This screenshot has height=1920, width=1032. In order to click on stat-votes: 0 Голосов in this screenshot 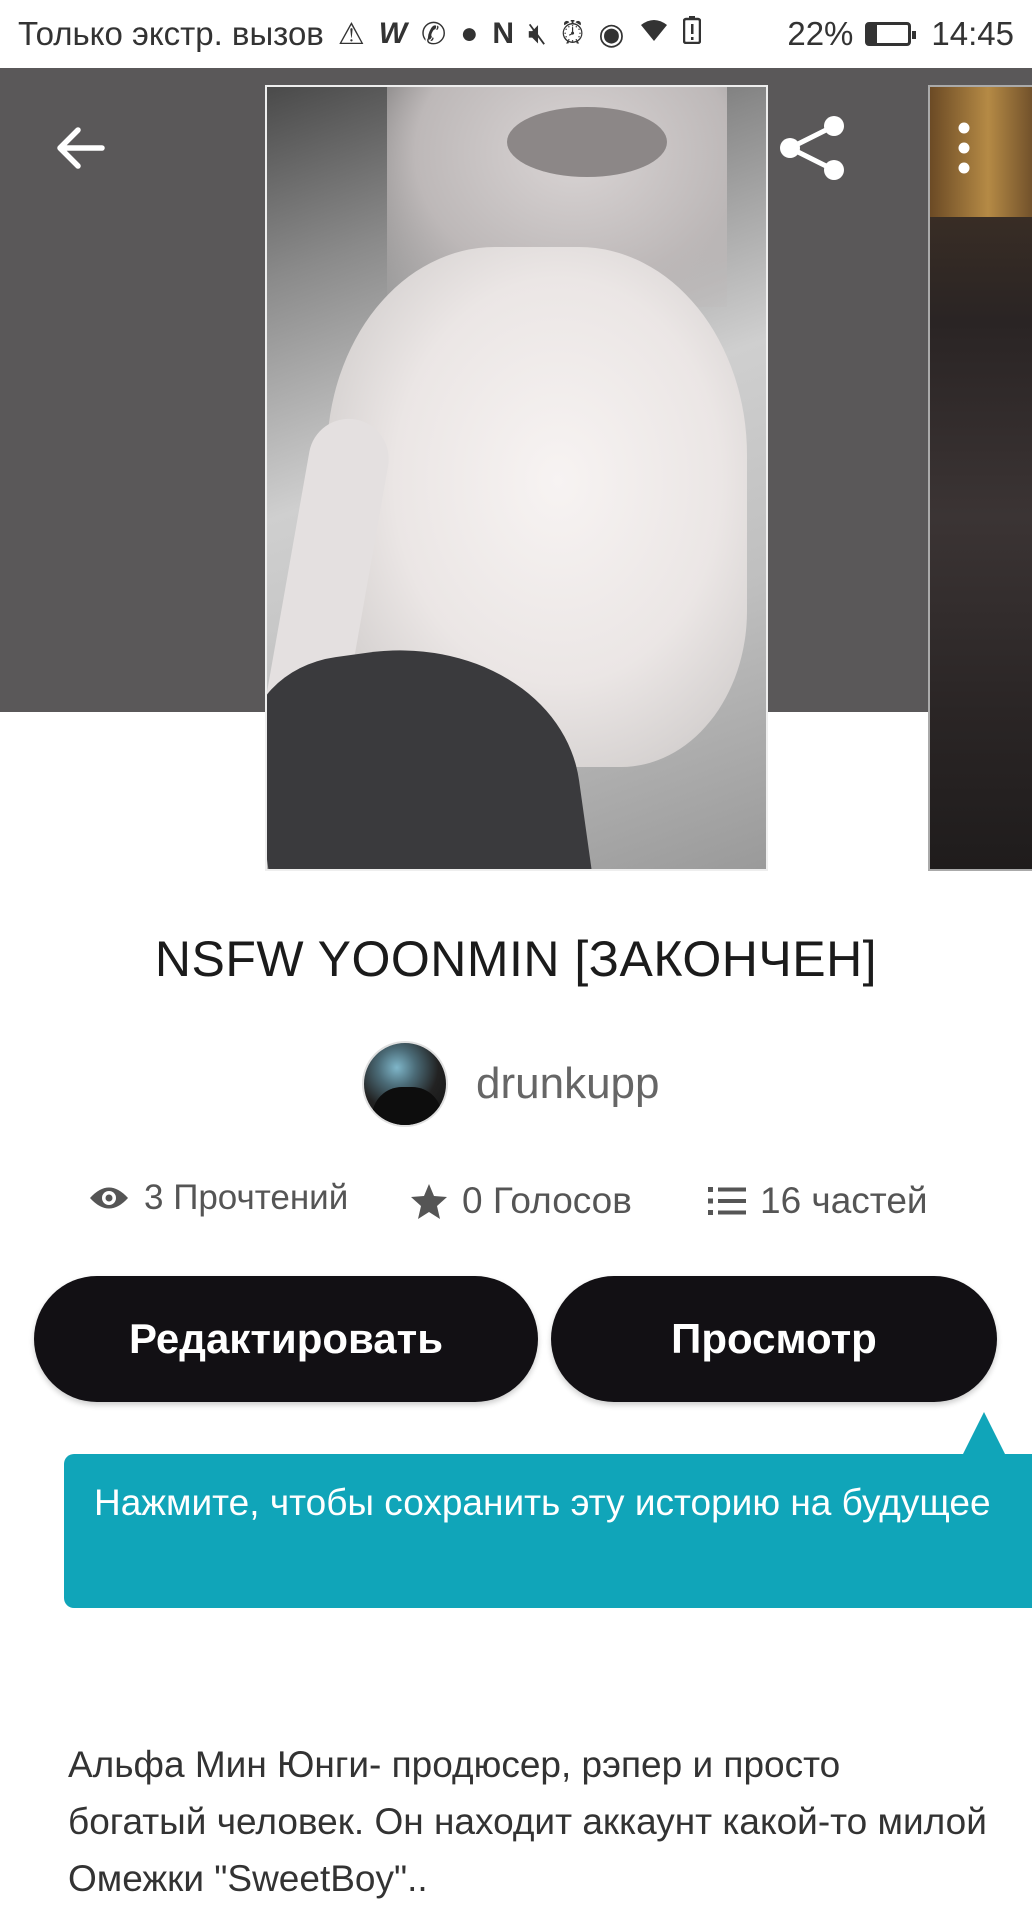, I will do `click(521, 1201)`.